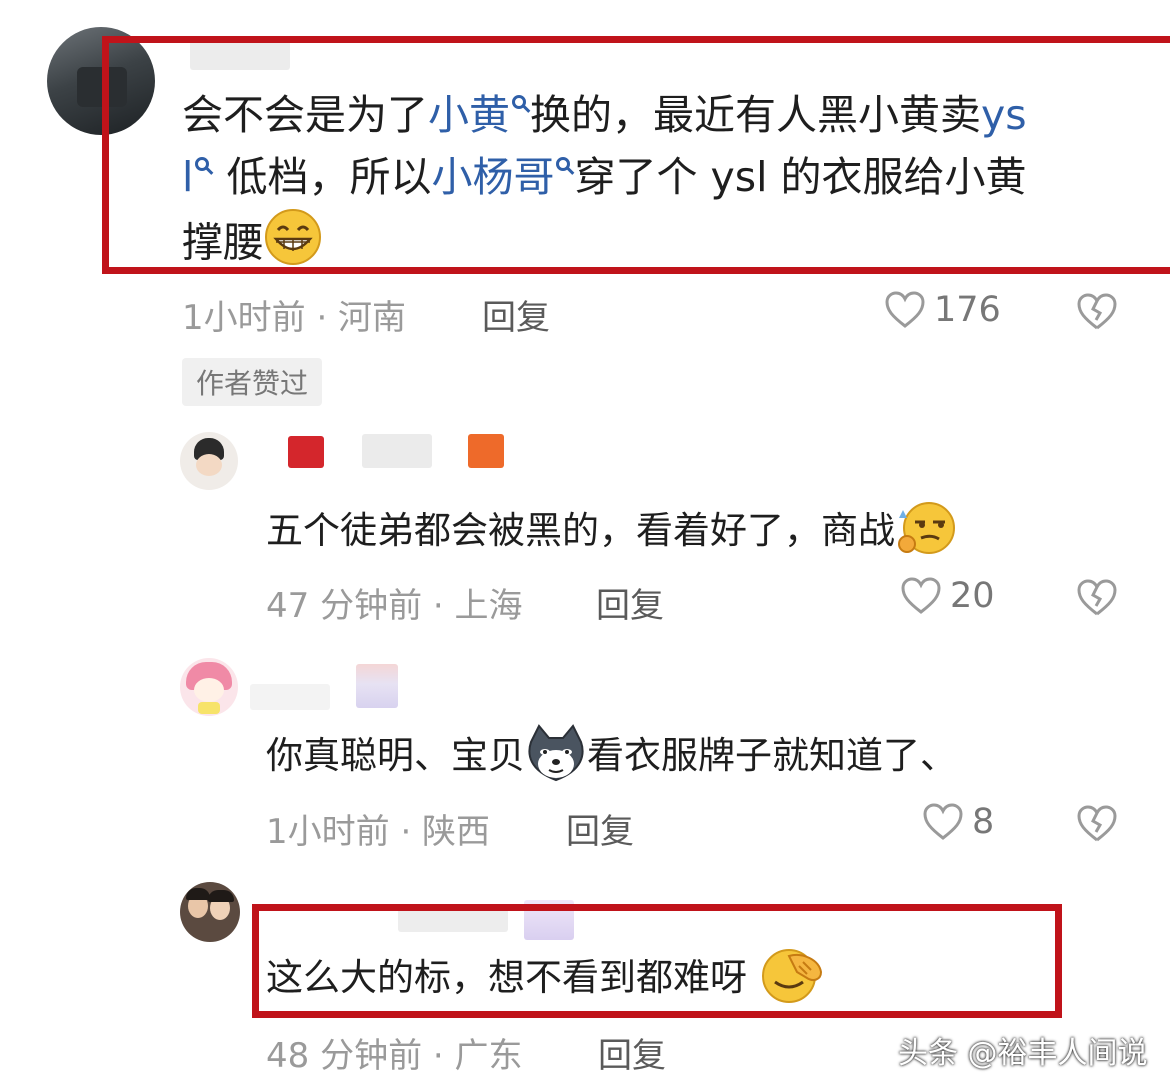 Image resolution: width=1170 pixels, height=1086 pixels. Describe the element at coordinates (394, 1056) in the screenshot. I see `reply-time-location: 48 分钟前 · 广东` at that location.